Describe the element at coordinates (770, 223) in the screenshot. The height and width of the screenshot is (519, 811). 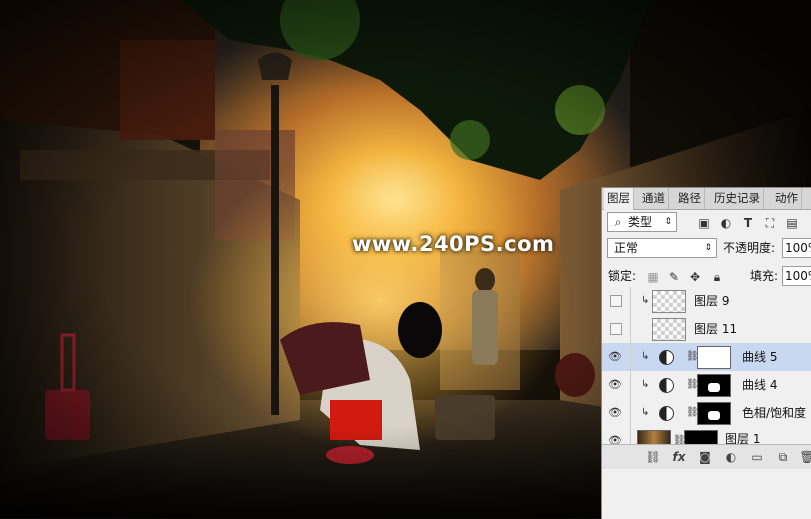
I see `shape-filter-icon: ⛶` at that location.